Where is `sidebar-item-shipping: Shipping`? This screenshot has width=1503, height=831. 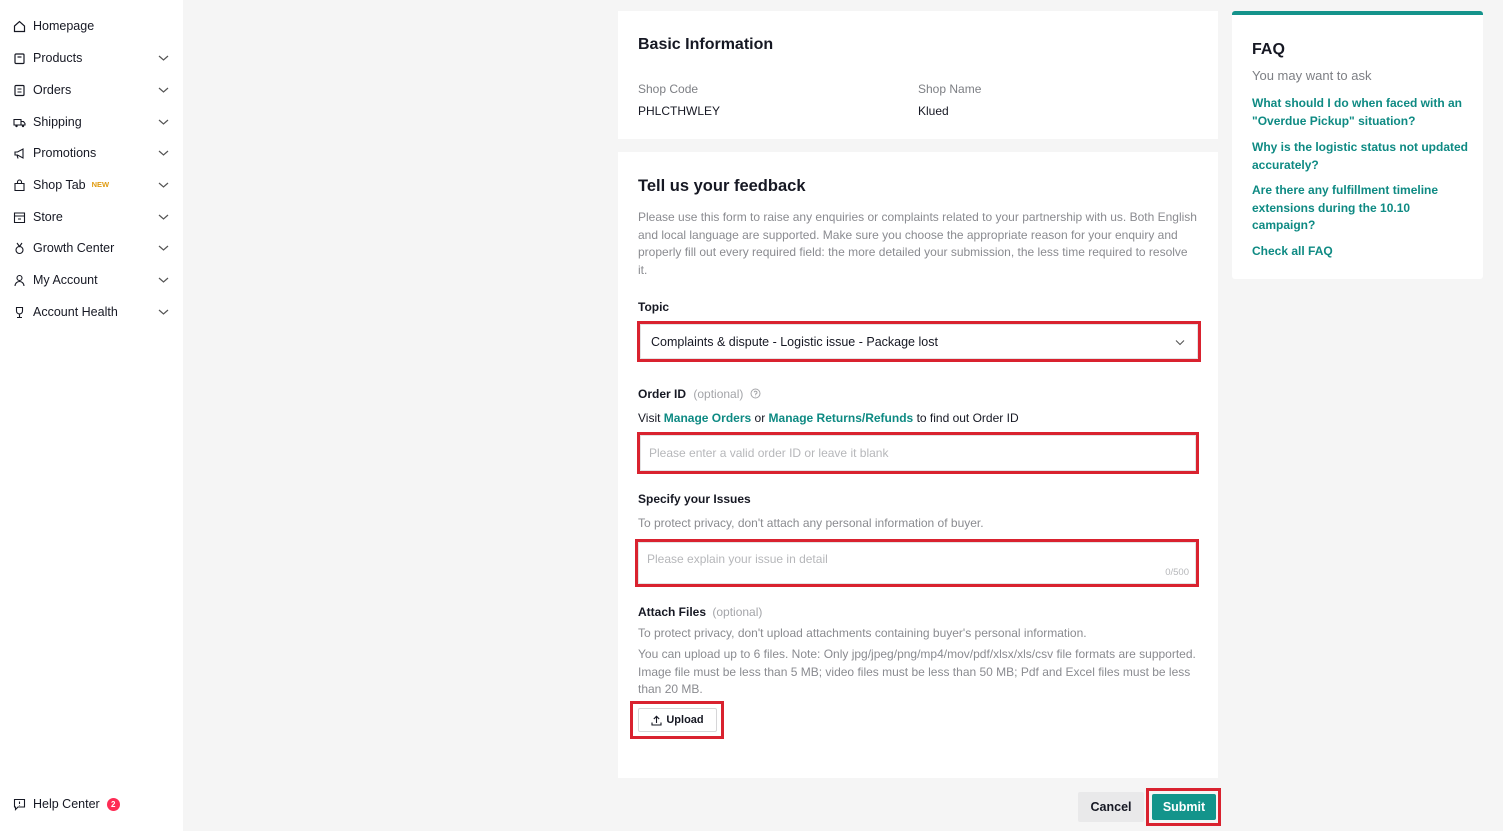
sidebar-item-shipping: Shipping is located at coordinates (91, 123).